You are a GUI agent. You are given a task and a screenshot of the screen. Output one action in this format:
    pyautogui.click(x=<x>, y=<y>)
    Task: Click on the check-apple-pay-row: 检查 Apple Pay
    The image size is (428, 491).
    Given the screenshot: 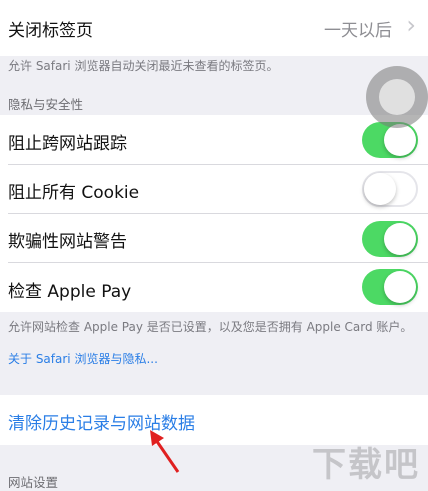 What is the action you would take?
    pyautogui.click(x=214, y=287)
    